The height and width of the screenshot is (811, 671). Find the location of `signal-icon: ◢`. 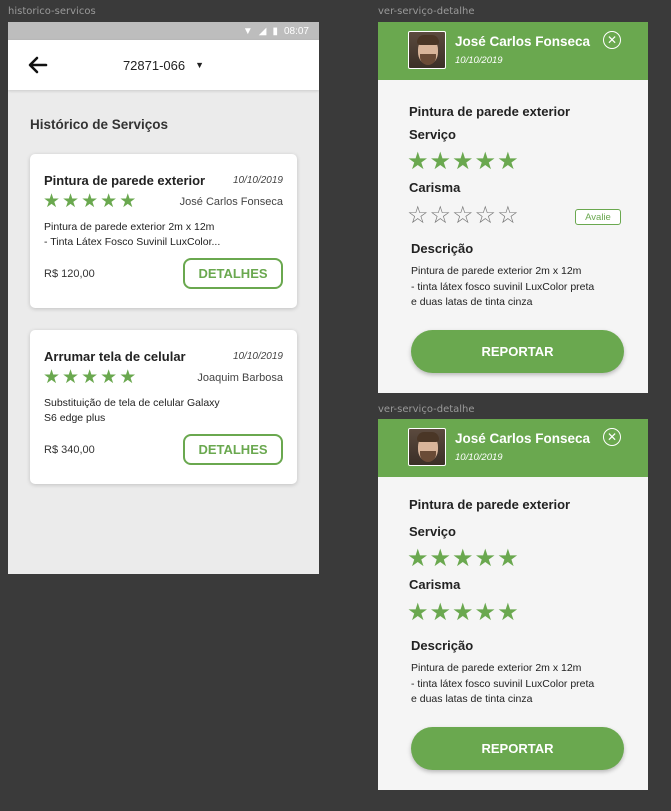

signal-icon: ◢ is located at coordinates (262, 31).